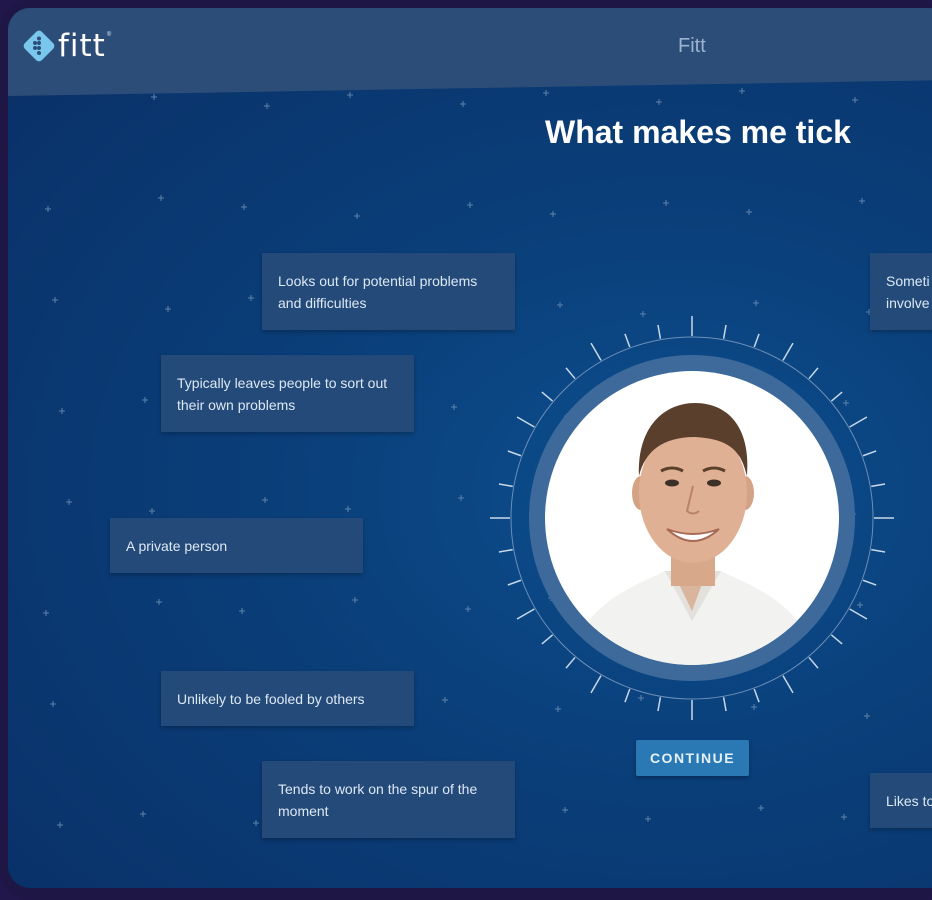 This screenshot has width=932, height=900. I want to click on person-portrait, so click(692, 518).